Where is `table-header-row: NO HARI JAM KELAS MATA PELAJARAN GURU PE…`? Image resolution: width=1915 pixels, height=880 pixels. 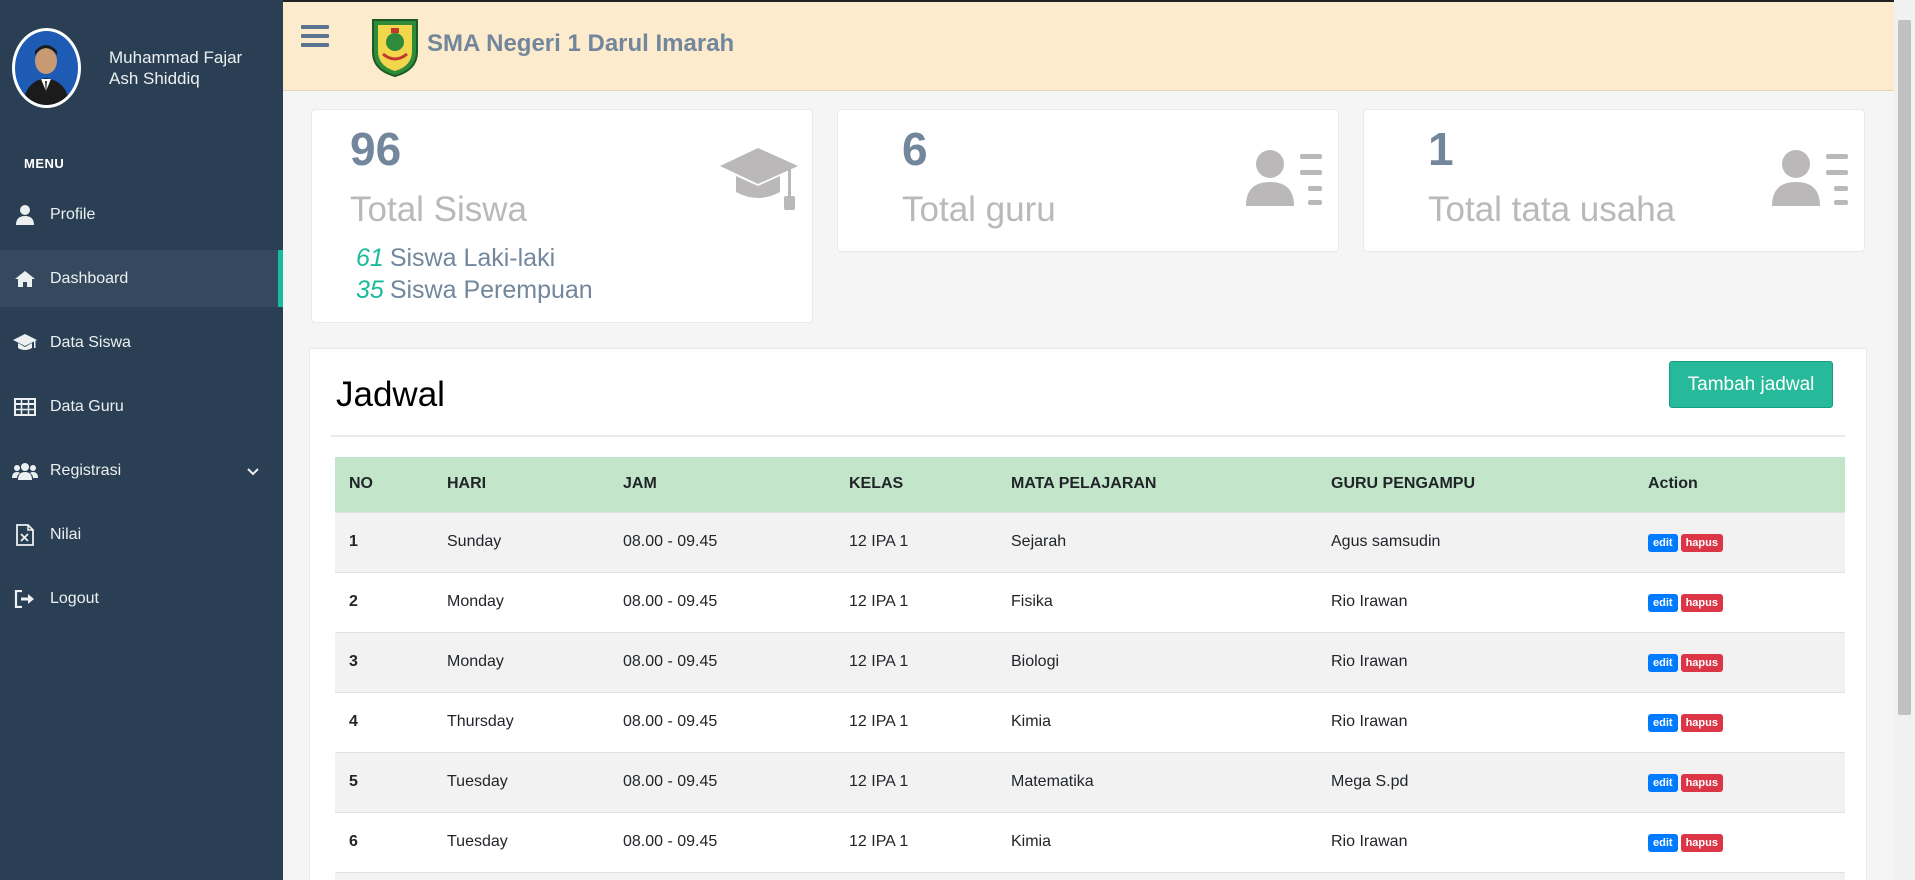
table-header-row: NO HARI JAM KELAS MATA PELAJARAN GURU PE… is located at coordinates (1090, 484).